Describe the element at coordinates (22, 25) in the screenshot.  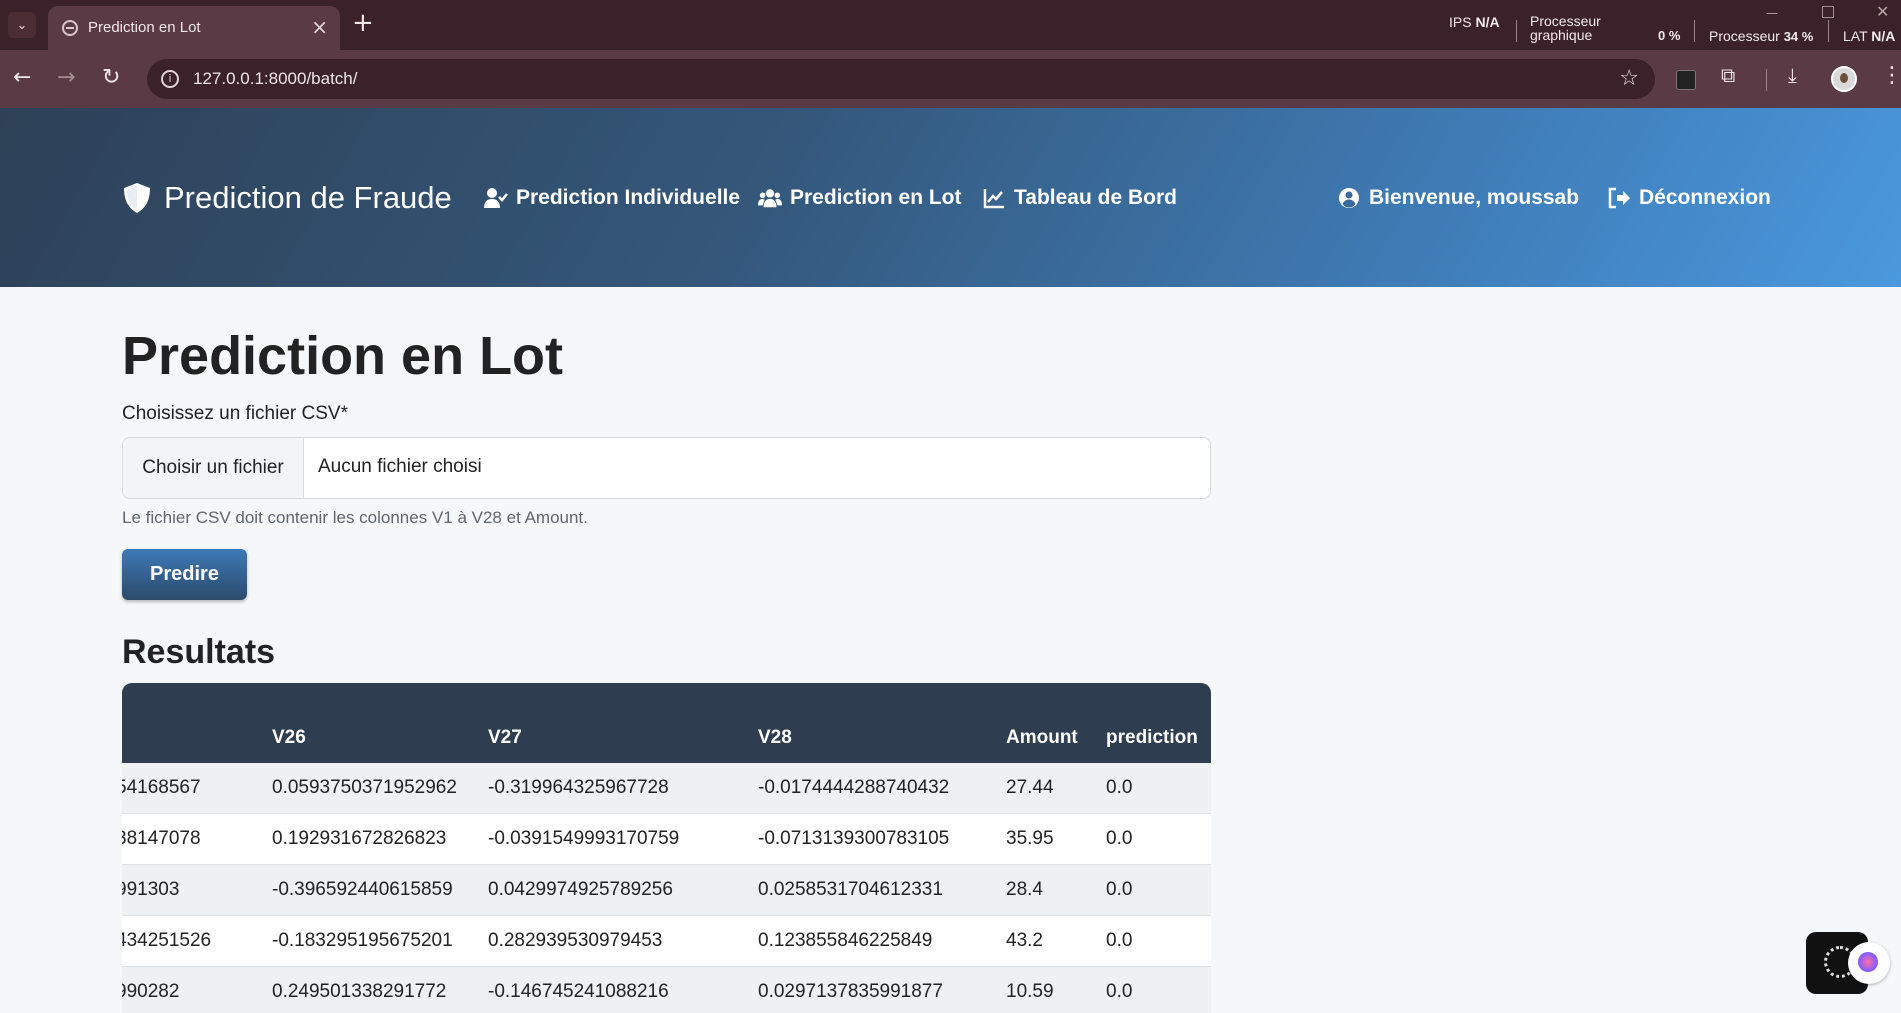
I see `tab-search-chevron-icon: ⌄` at that location.